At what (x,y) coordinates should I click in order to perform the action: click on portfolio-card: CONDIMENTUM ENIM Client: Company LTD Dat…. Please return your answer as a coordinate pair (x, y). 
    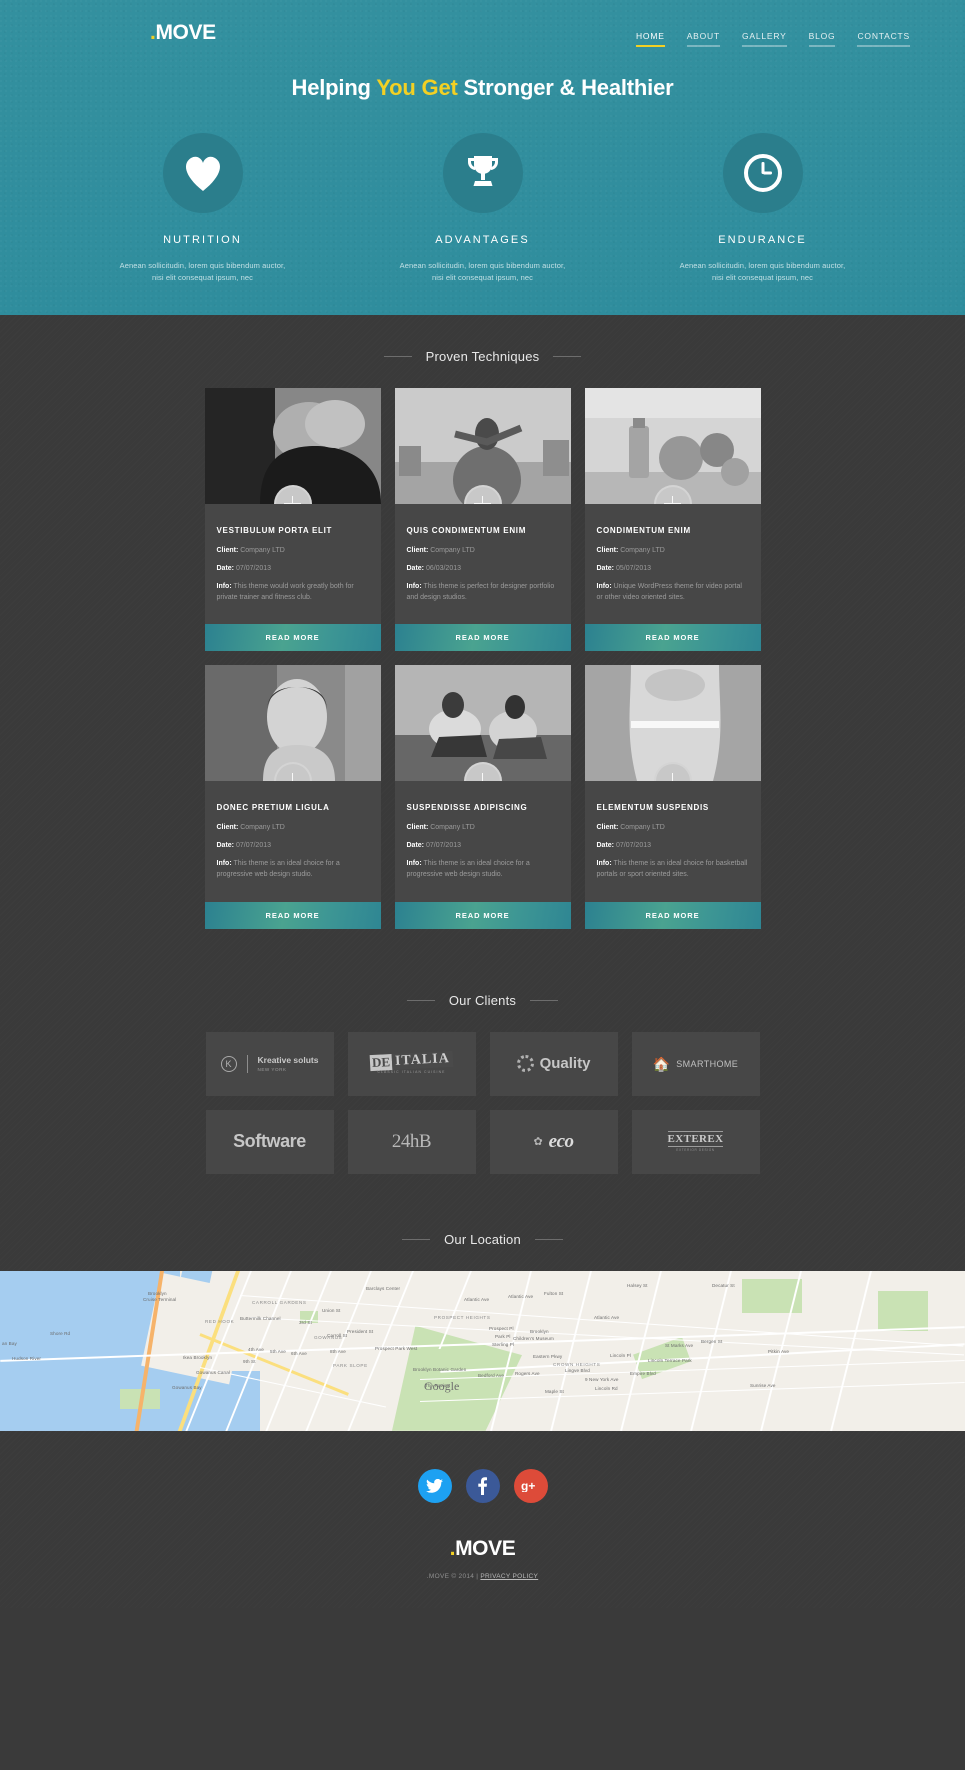
    Looking at the image, I should click on (672, 520).